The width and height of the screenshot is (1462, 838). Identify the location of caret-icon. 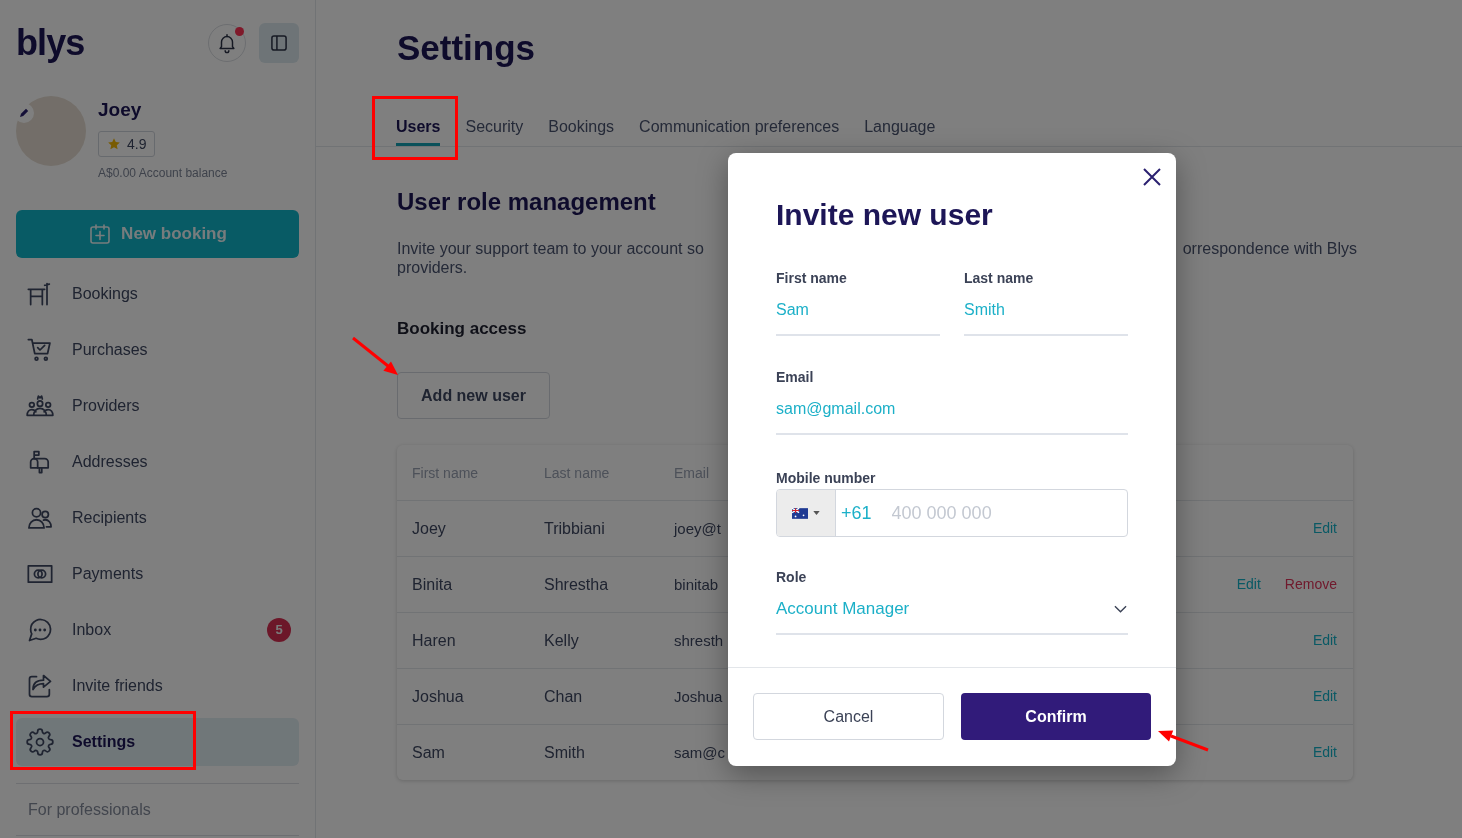
(816, 513).